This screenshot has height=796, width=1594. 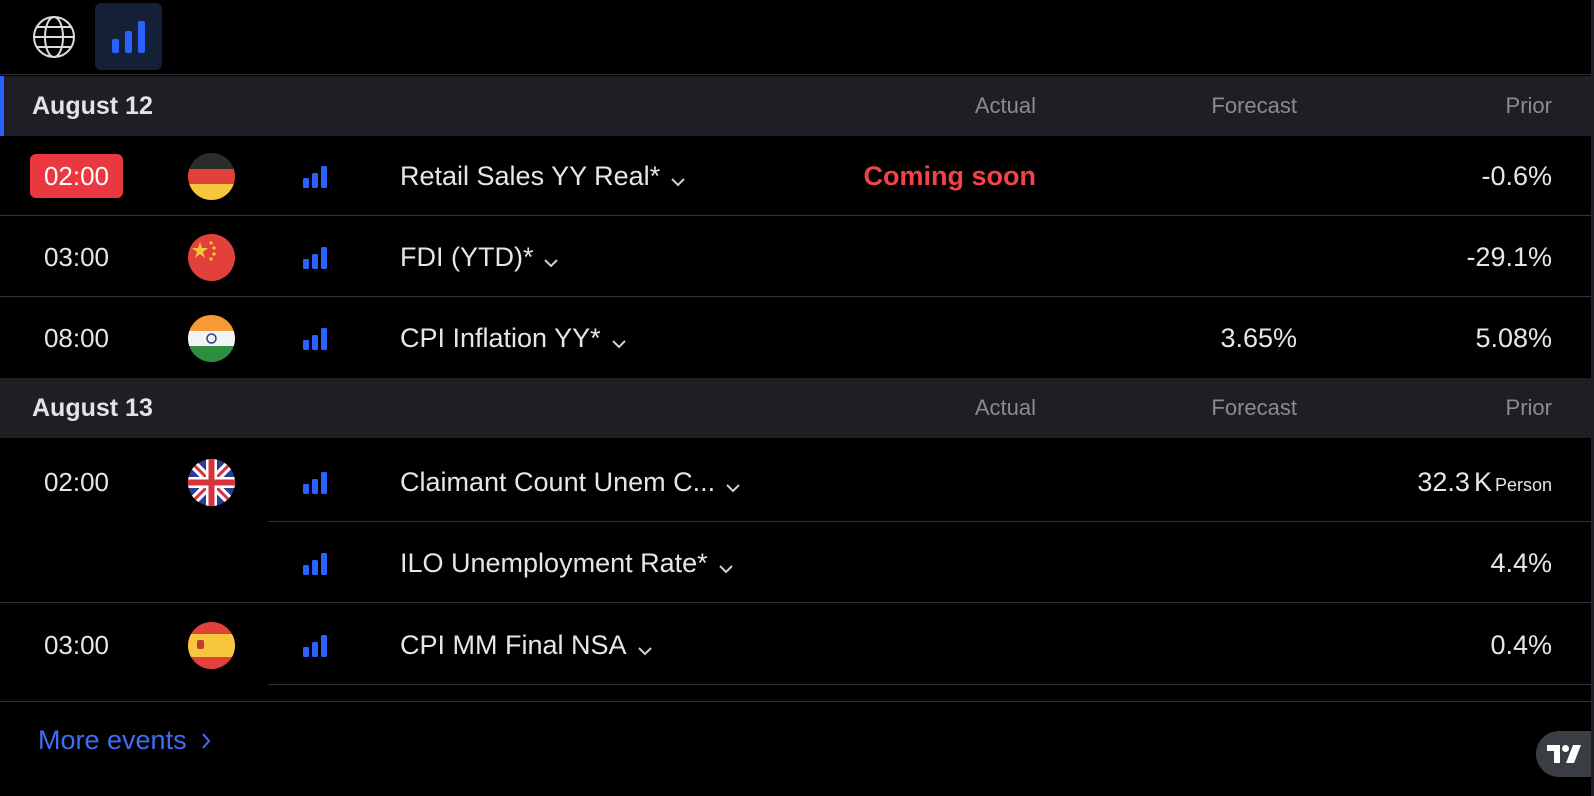 I want to click on actual-value: Coming soon, so click(x=949, y=176).